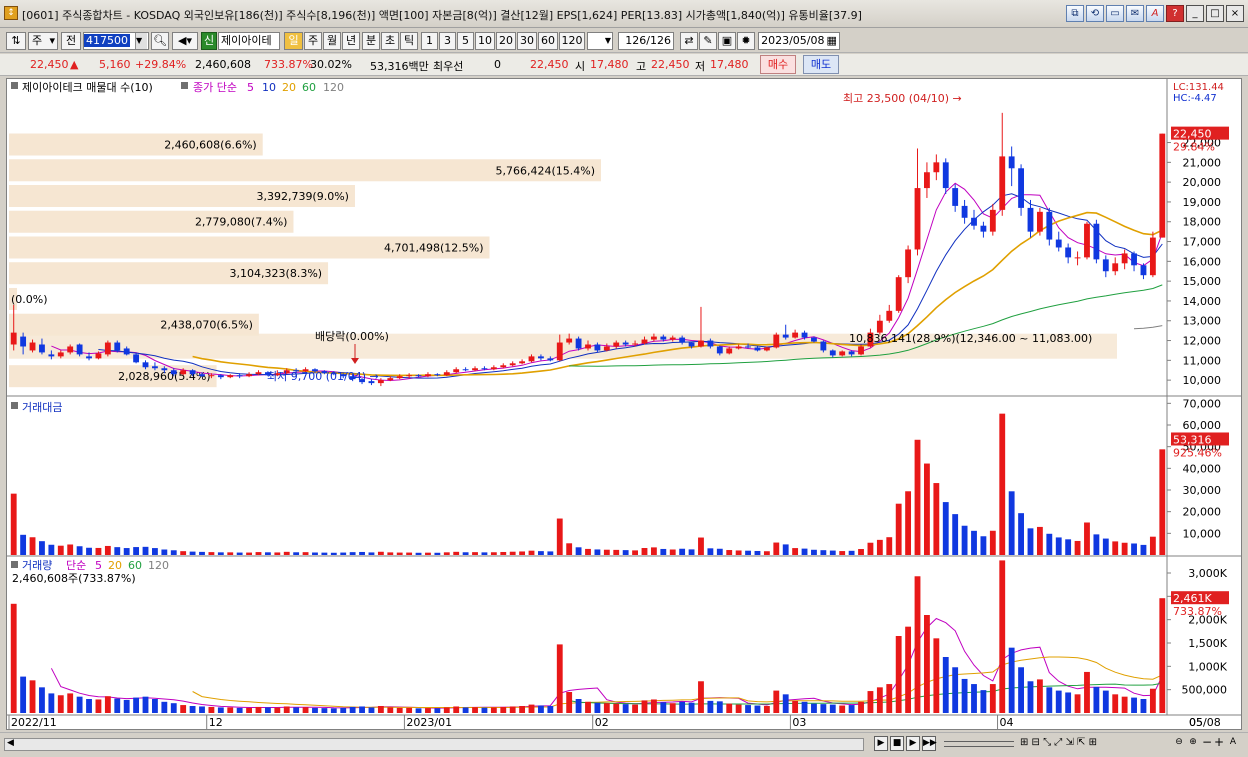 This screenshot has width=1248, height=757. Describe the element at coordinates (1202, 242) in the screenshot. I see `price-tick-label: 17,000` at that location.